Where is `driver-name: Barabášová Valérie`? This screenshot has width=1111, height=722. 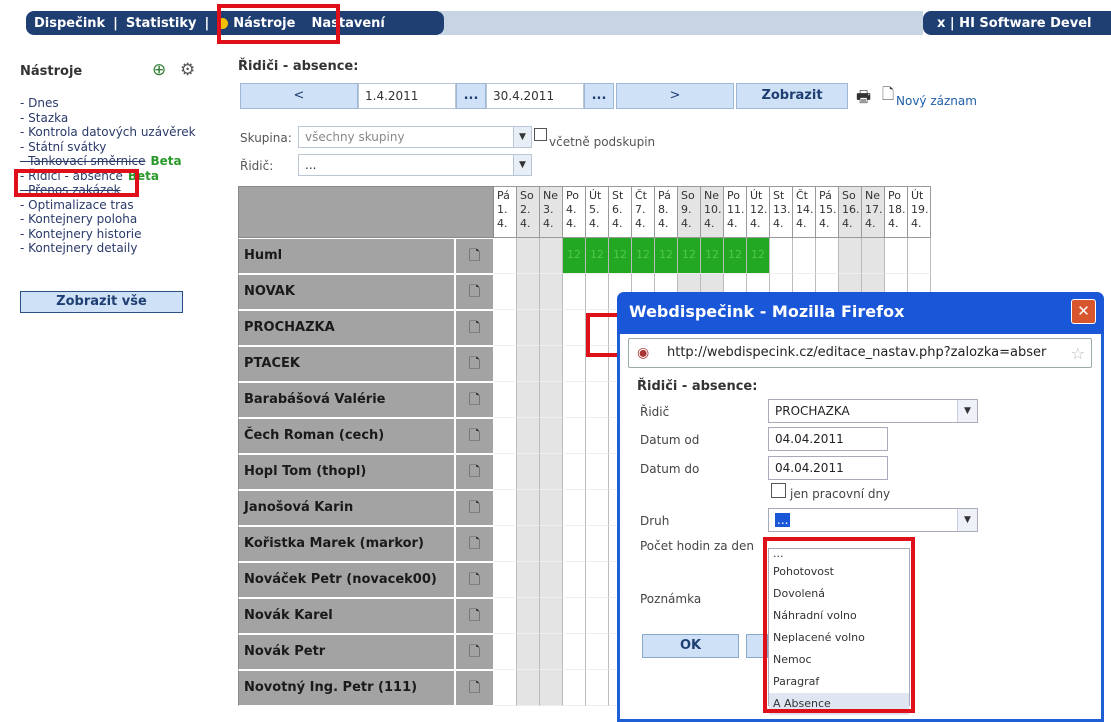 driver-name: Barabášová Valérie is located at coordinates (346, 400).